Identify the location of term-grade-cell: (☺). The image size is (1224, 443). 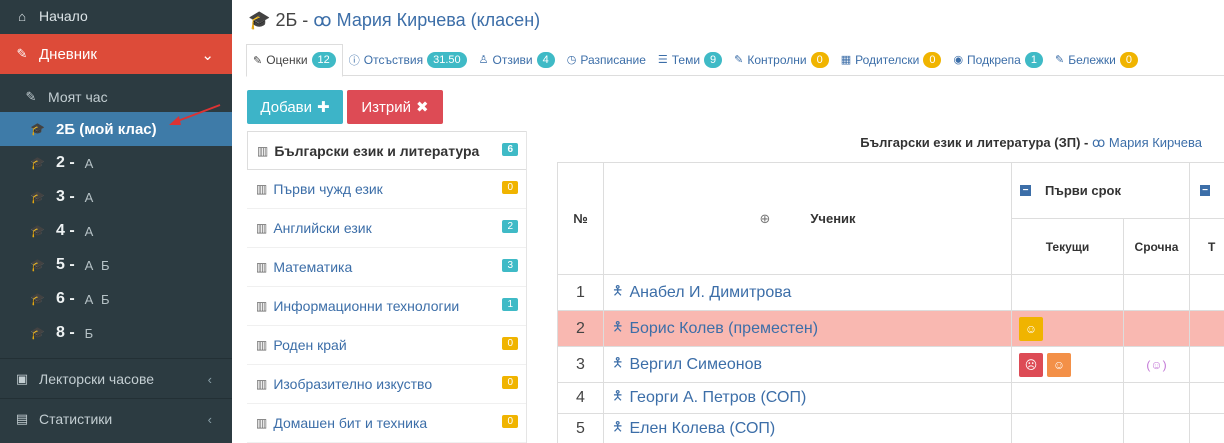
(1157, 365).